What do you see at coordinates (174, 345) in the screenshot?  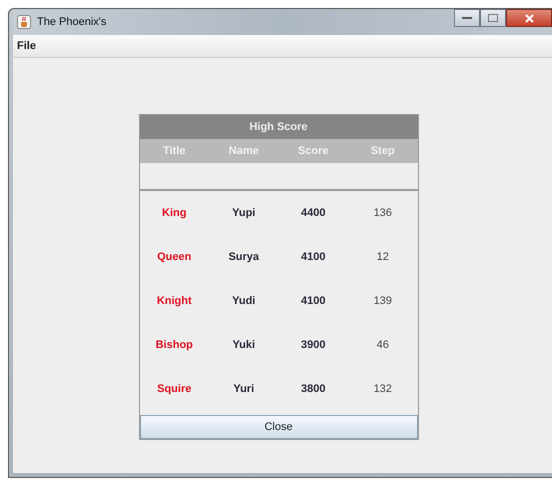 I see `table-cell: Bishop` at bounding box center [174, 345].